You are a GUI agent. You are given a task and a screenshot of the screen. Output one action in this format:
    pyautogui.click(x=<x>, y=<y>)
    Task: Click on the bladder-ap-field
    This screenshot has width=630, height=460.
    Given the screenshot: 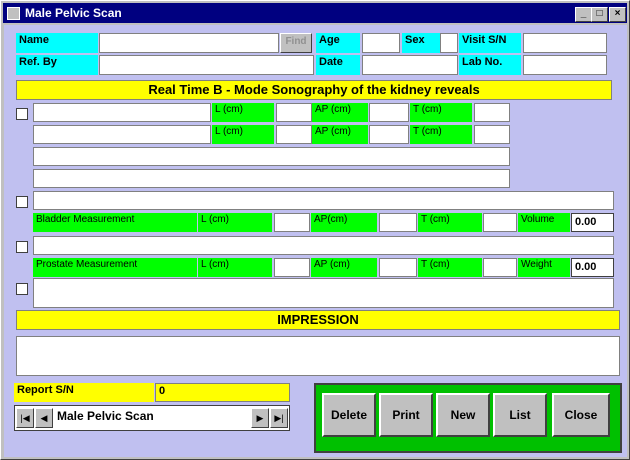 What is the action you would take?
    pyautogui.click(x=398, y=222)
    